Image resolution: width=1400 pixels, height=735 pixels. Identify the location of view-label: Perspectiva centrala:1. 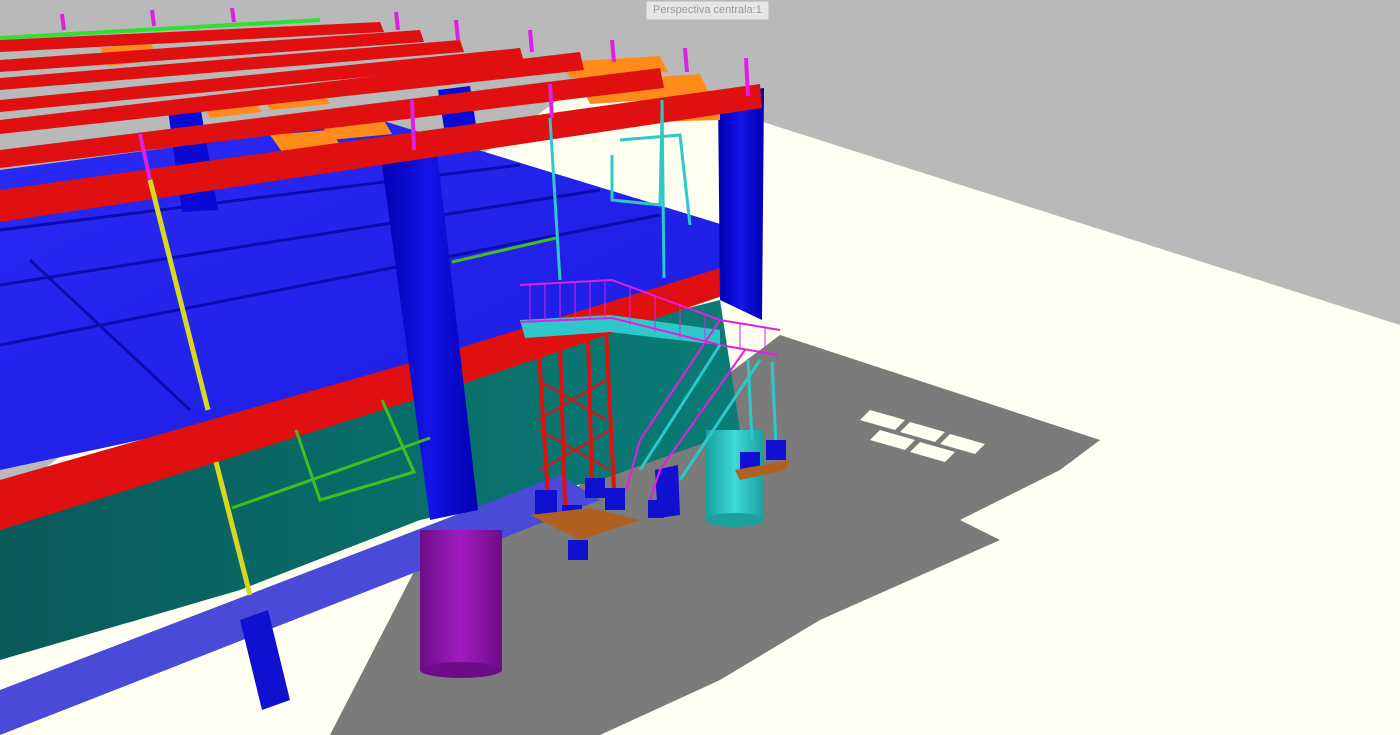
(707, 10).